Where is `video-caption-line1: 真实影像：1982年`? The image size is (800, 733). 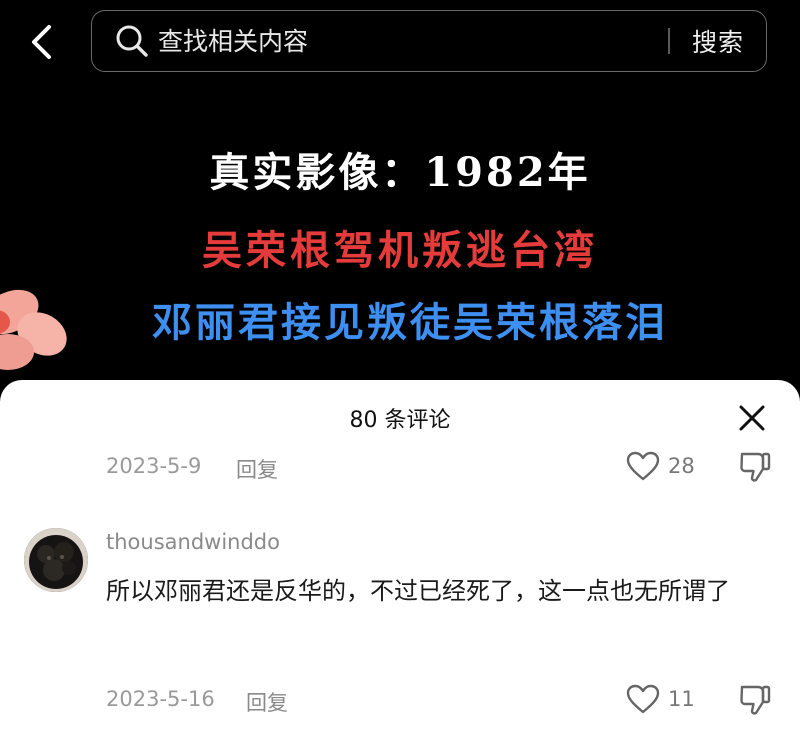 video-caption-line1: 真实影像：1982年 is located at coordinates (400, 172).